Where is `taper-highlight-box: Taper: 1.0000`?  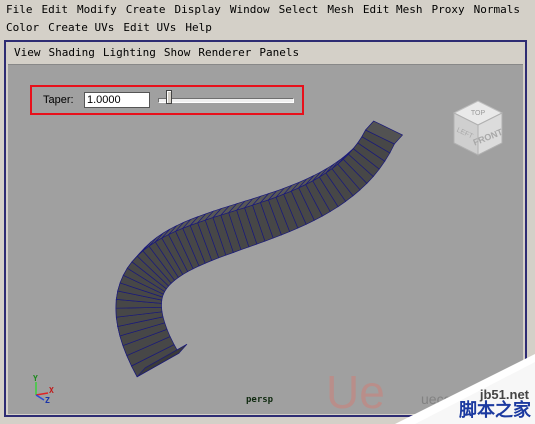
taper-highlight-box: Taper: 1.0000 is located at coordinates (167, 100).